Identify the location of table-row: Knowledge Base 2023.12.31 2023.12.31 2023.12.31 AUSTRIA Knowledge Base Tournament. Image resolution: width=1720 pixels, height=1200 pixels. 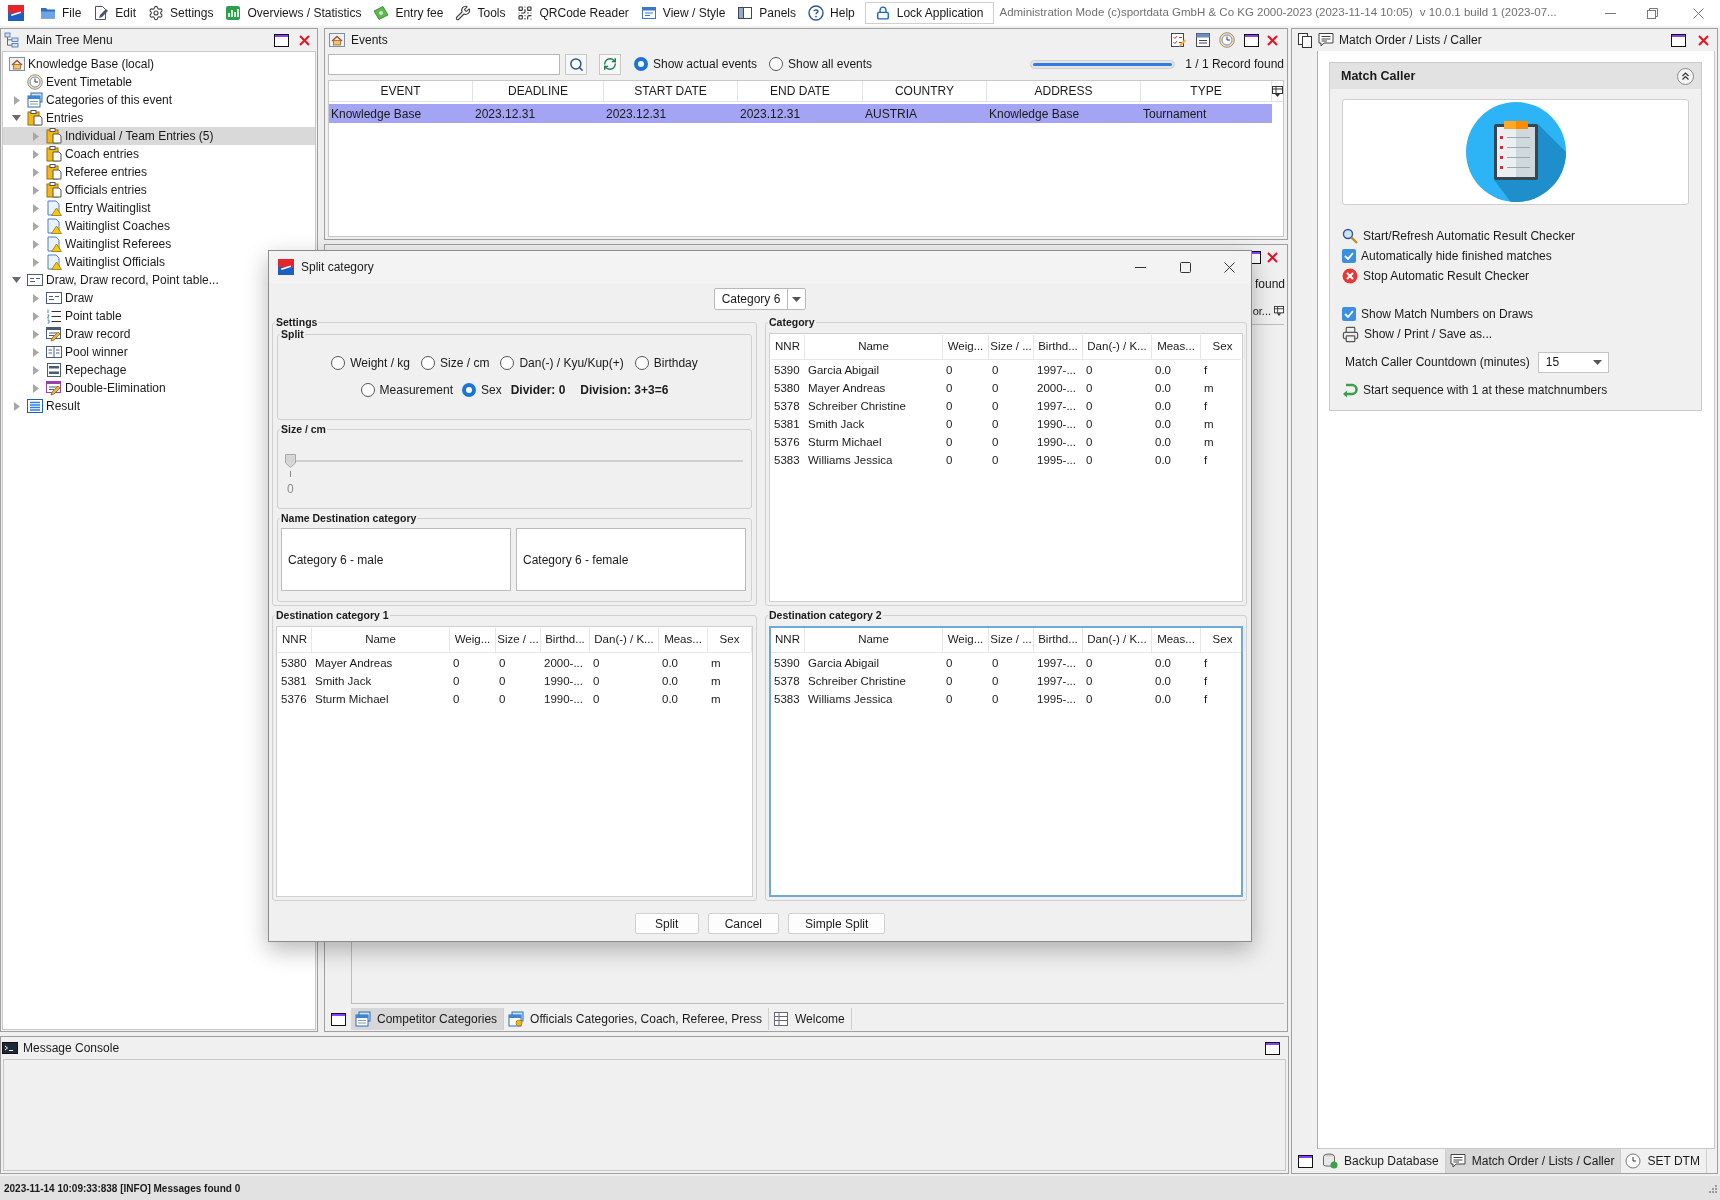
(800, 113).